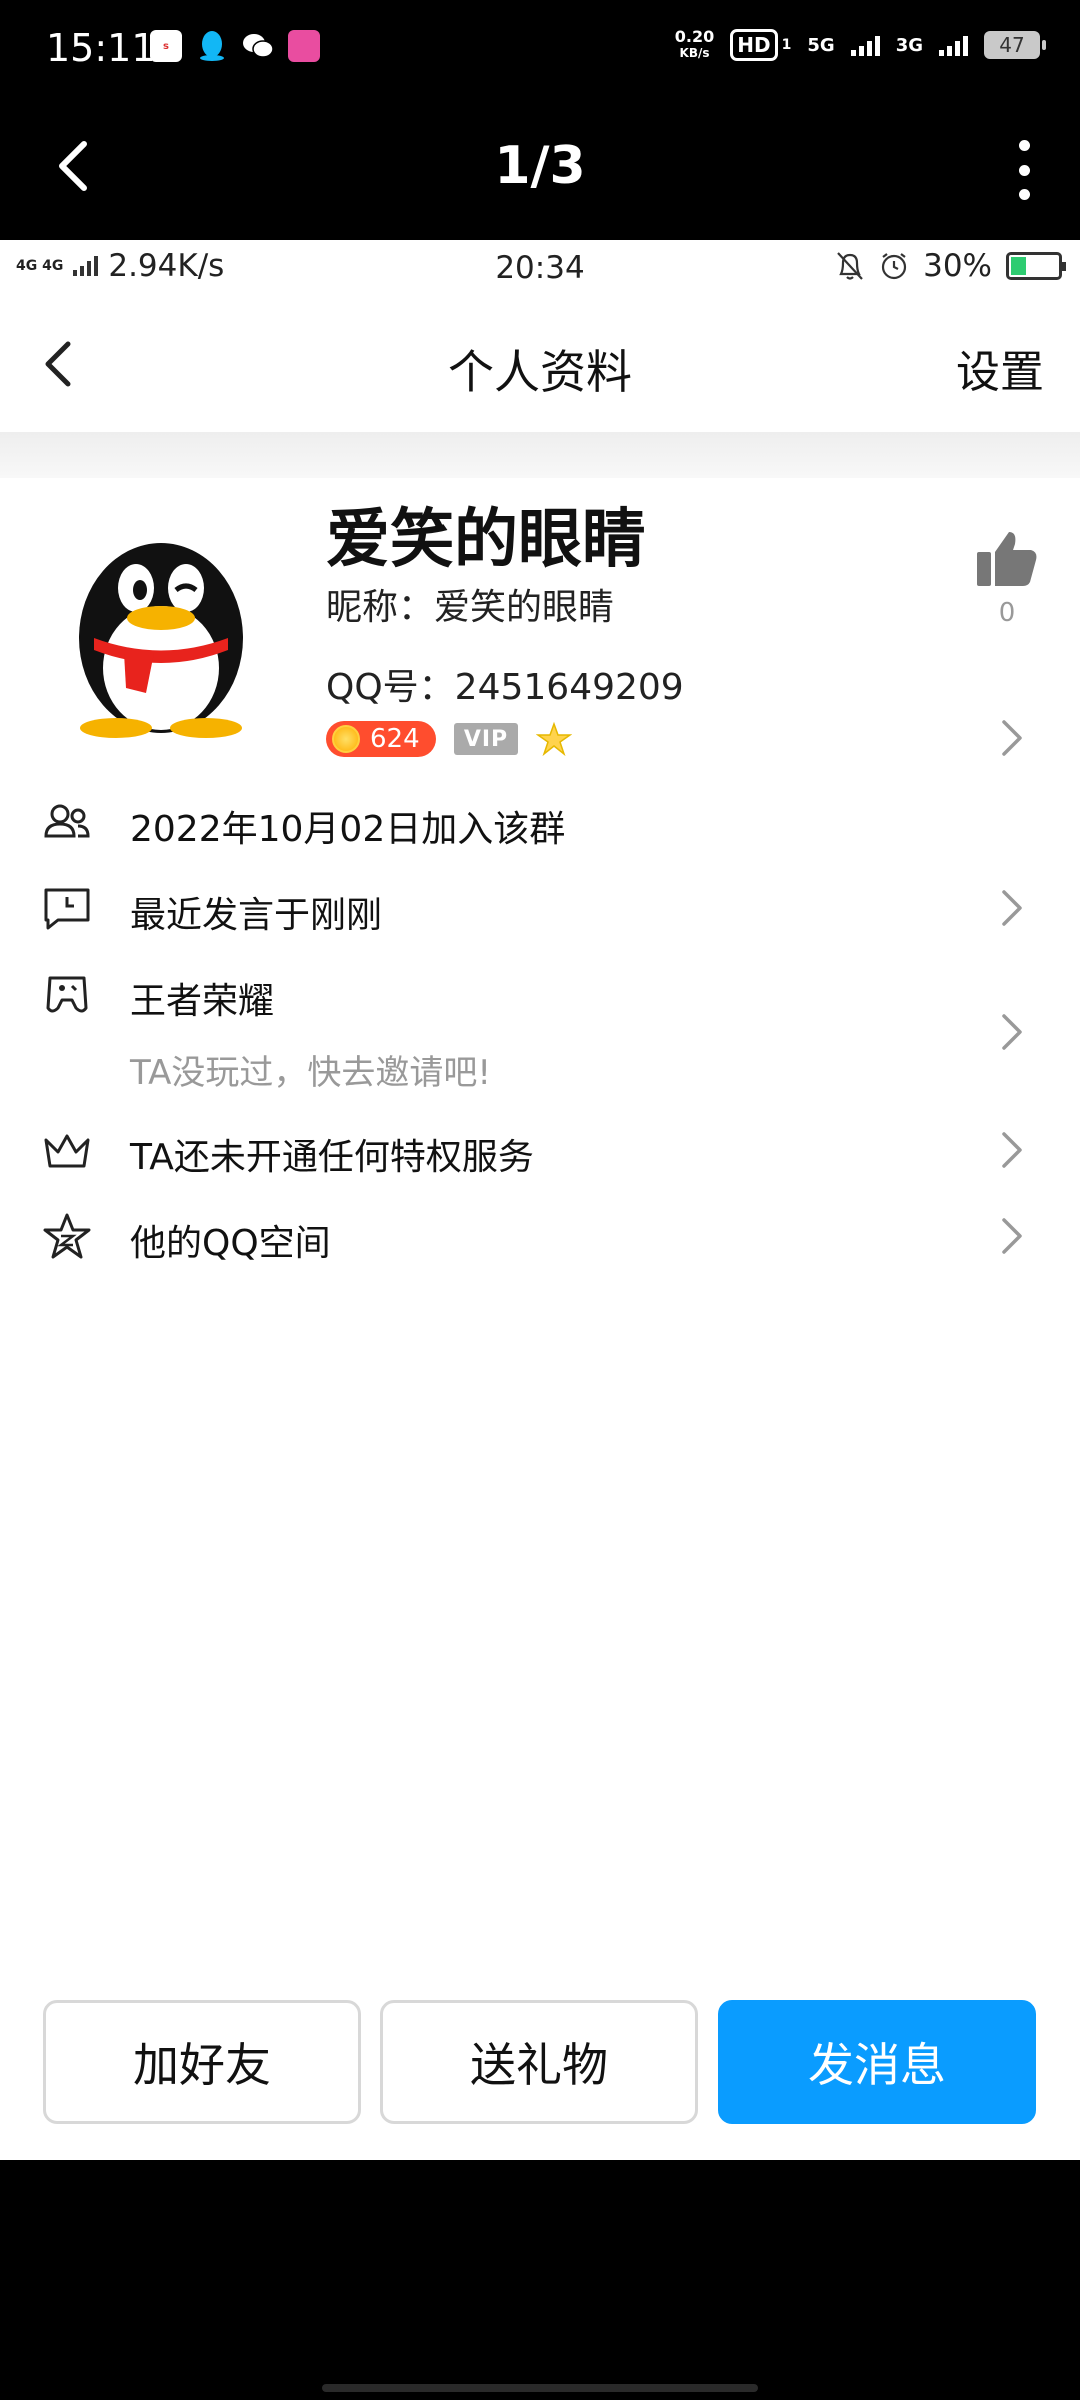  I want to click on profile-nickname: 昵称：爱笑的眼睛, so click(470, 607).